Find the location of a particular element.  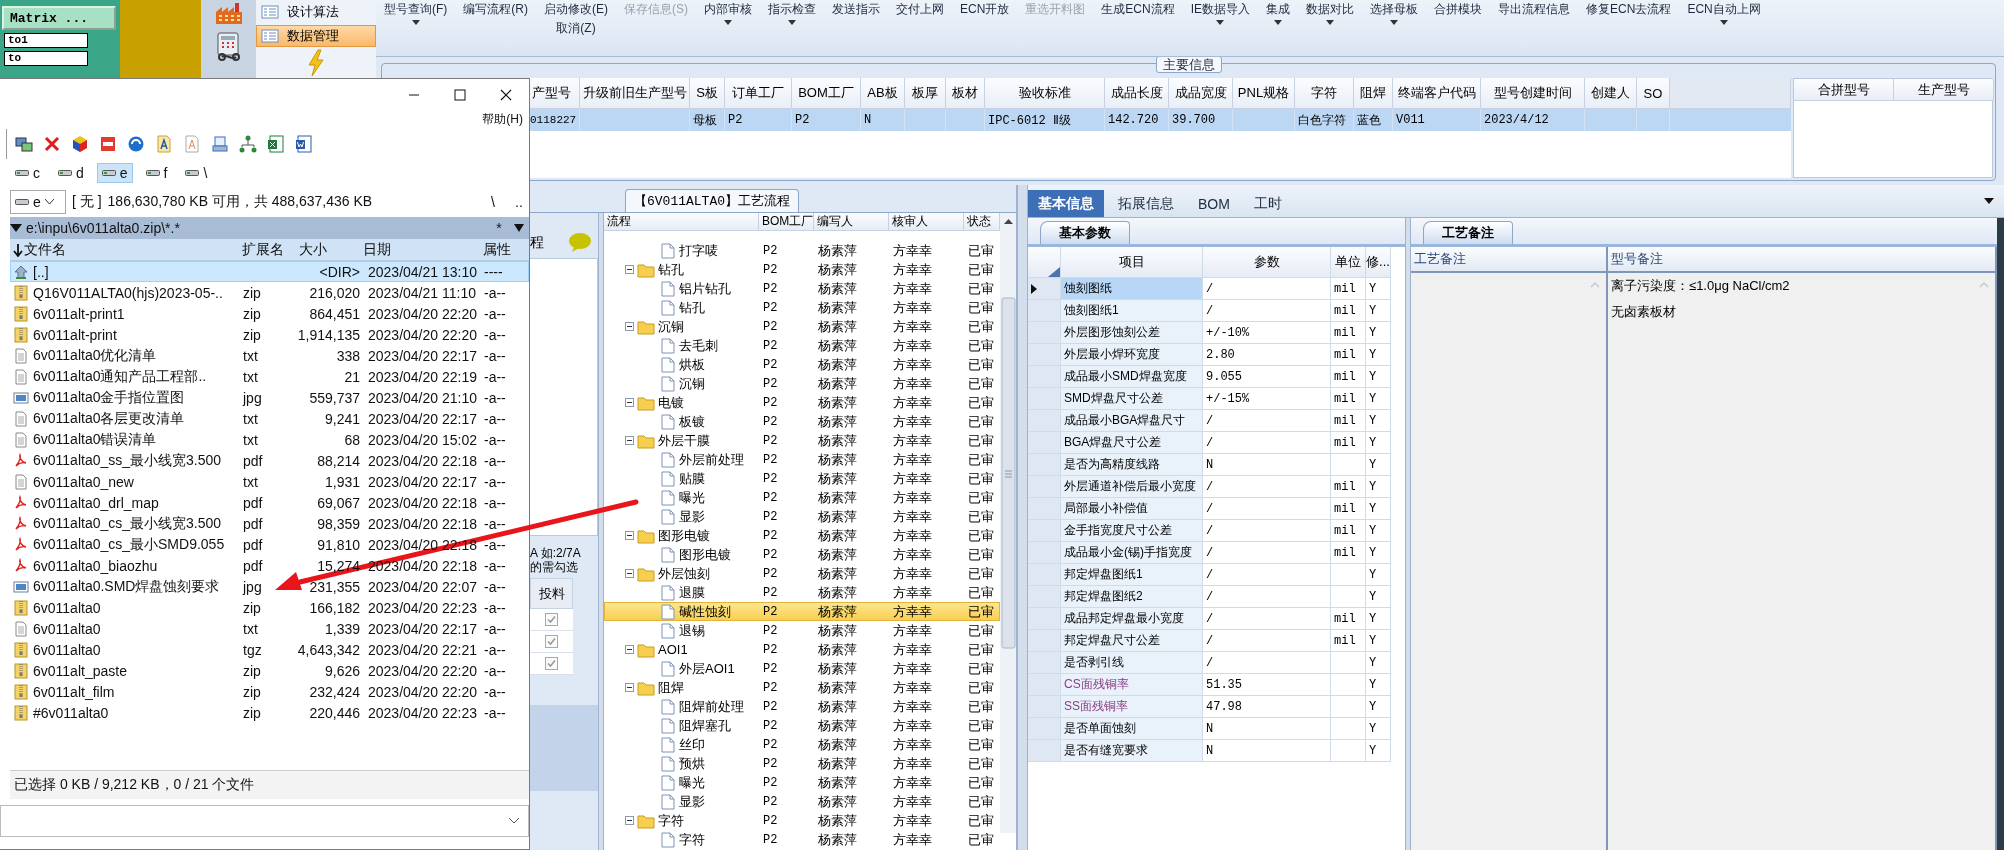

word-document-icon is located at coordinates (304, 144).